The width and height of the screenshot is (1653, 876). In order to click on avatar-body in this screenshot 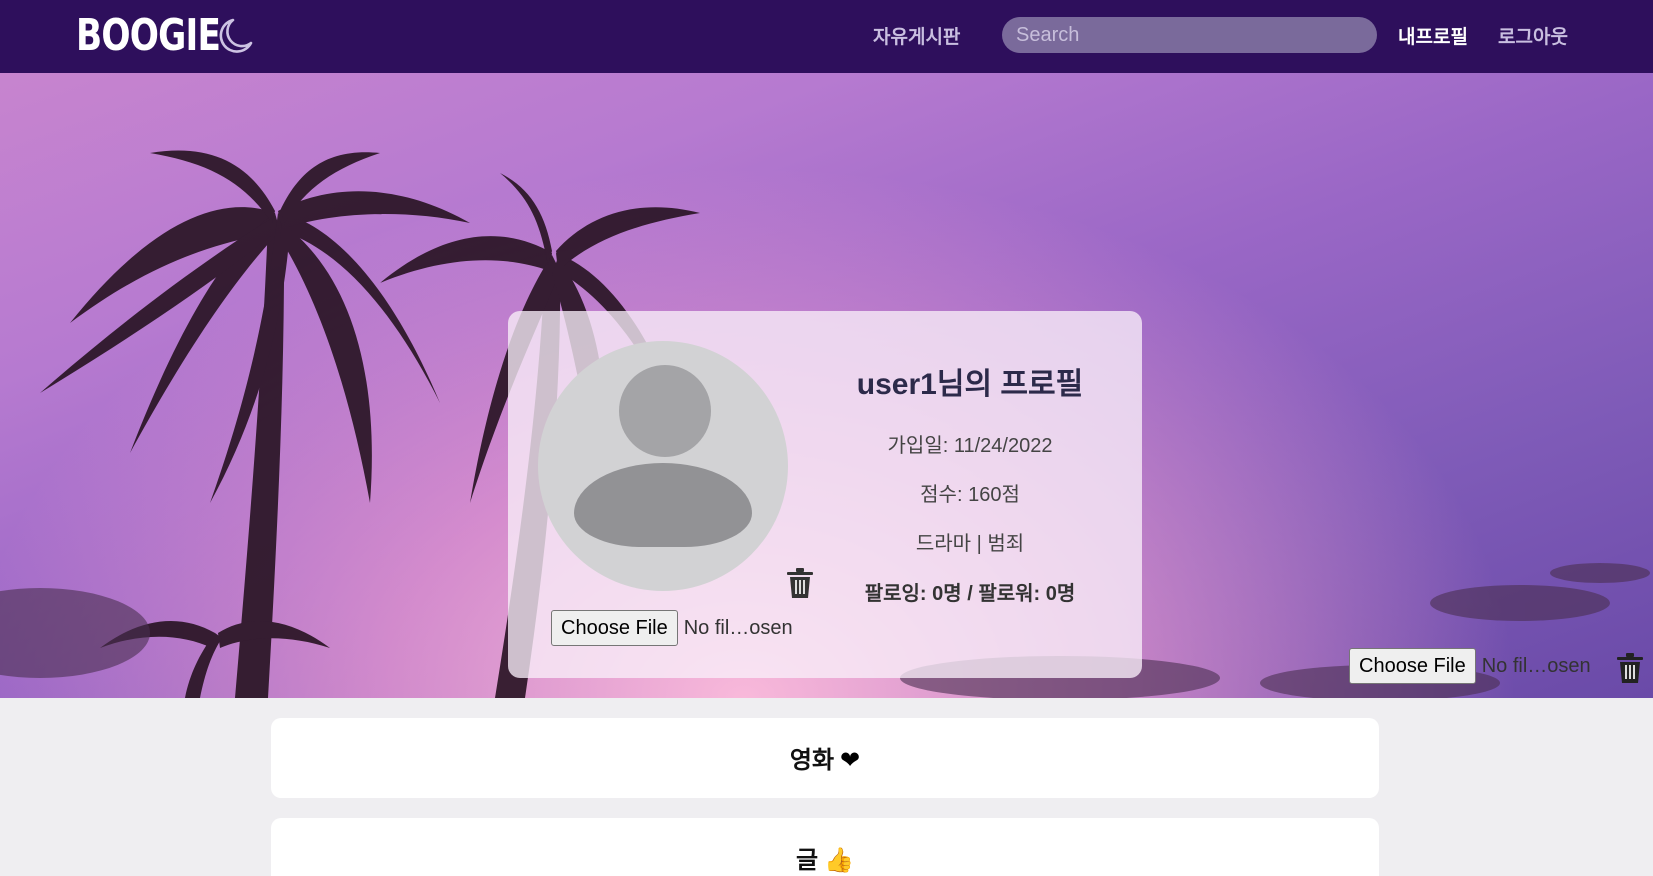, I will do `click(663, 505)`.